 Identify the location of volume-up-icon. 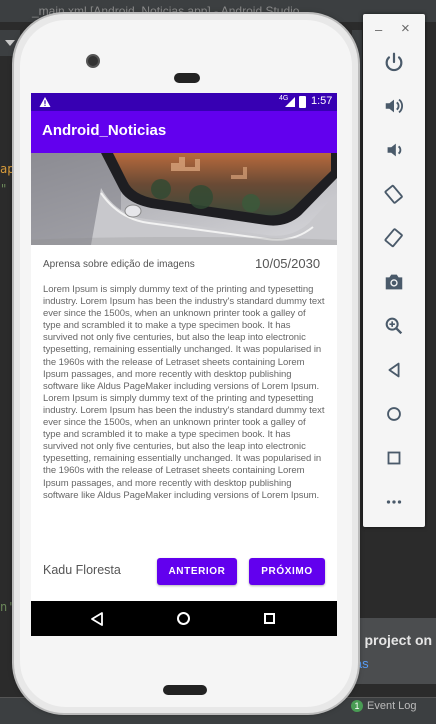
(394, 106).